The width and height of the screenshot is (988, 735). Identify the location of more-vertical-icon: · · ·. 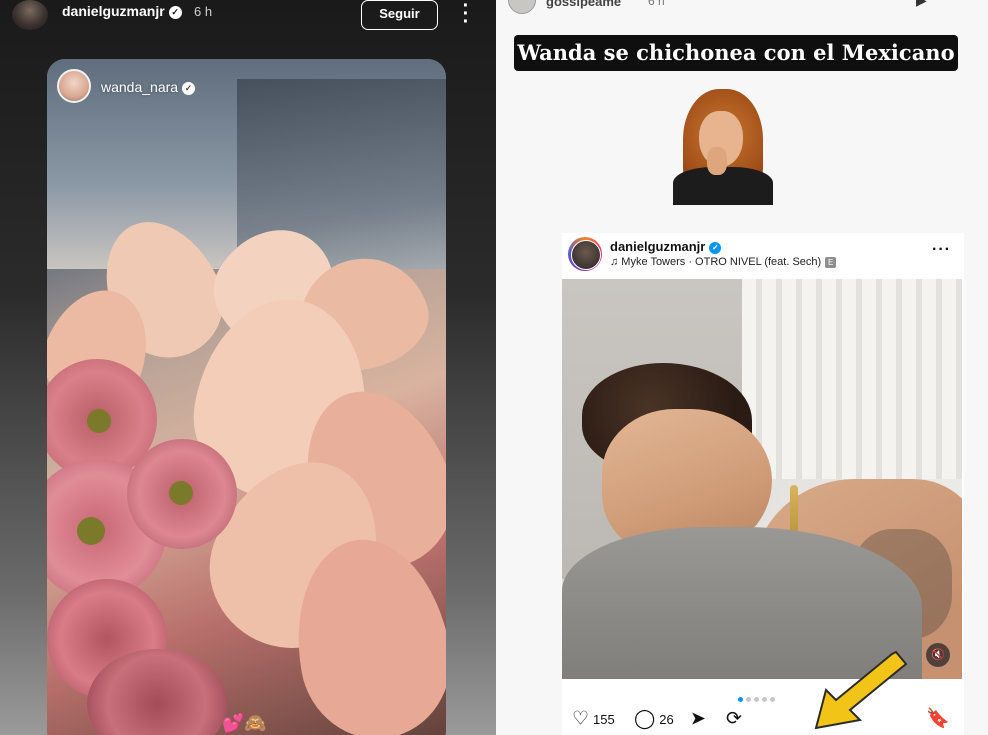
(466, 16).